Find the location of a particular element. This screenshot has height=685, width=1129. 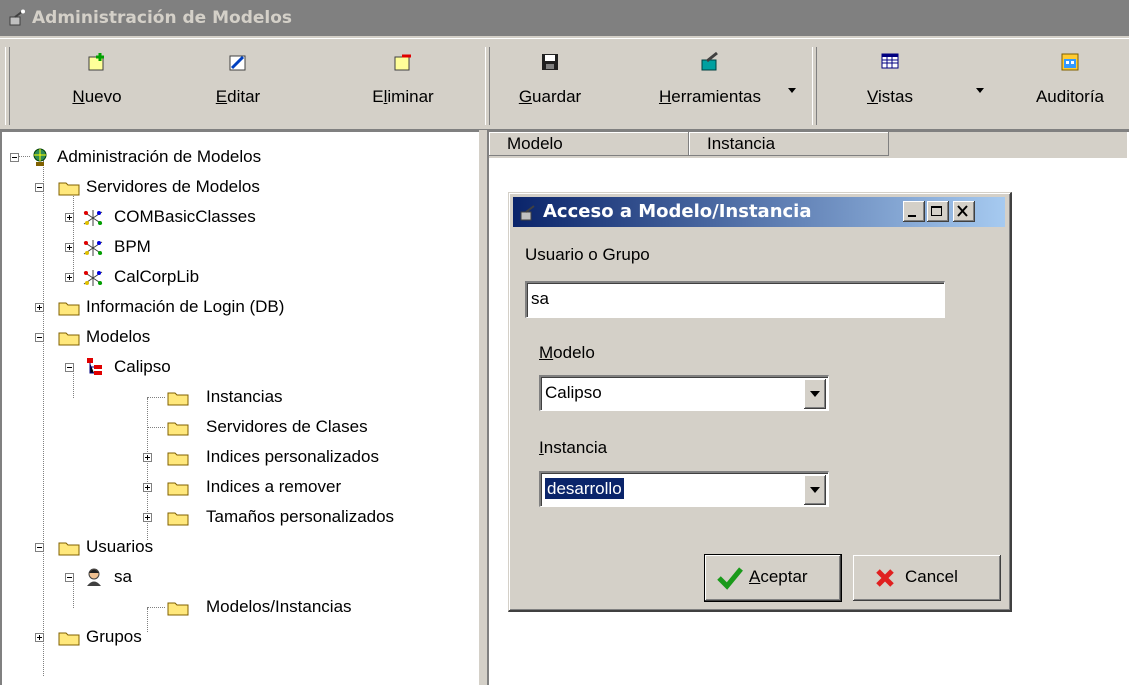

window-titlebar: Administración de Modelos is located at coordinates (564, 18).